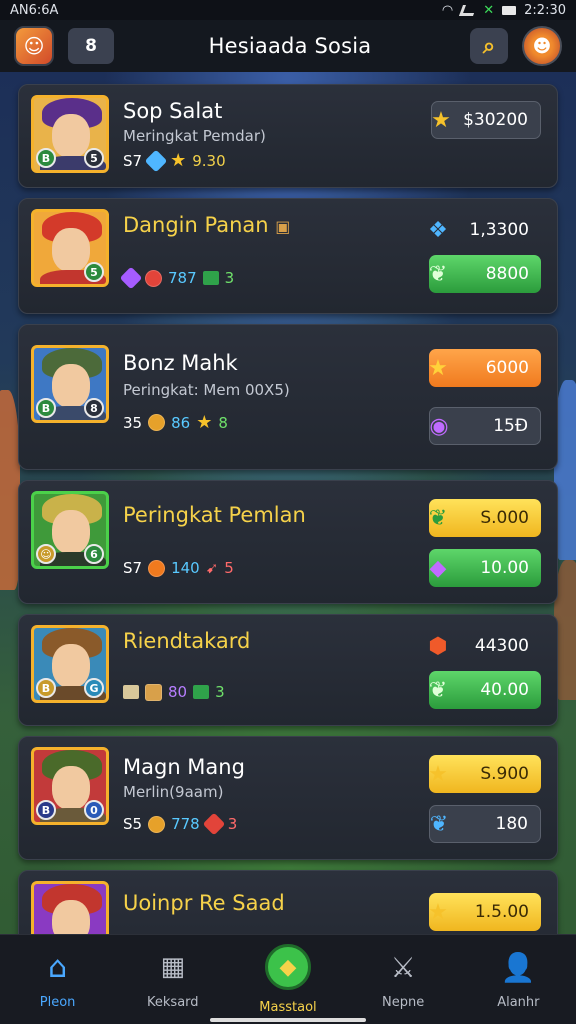 This screenshot has width=576, height=1024. I want to click on chest-icon, so click(210, 278).